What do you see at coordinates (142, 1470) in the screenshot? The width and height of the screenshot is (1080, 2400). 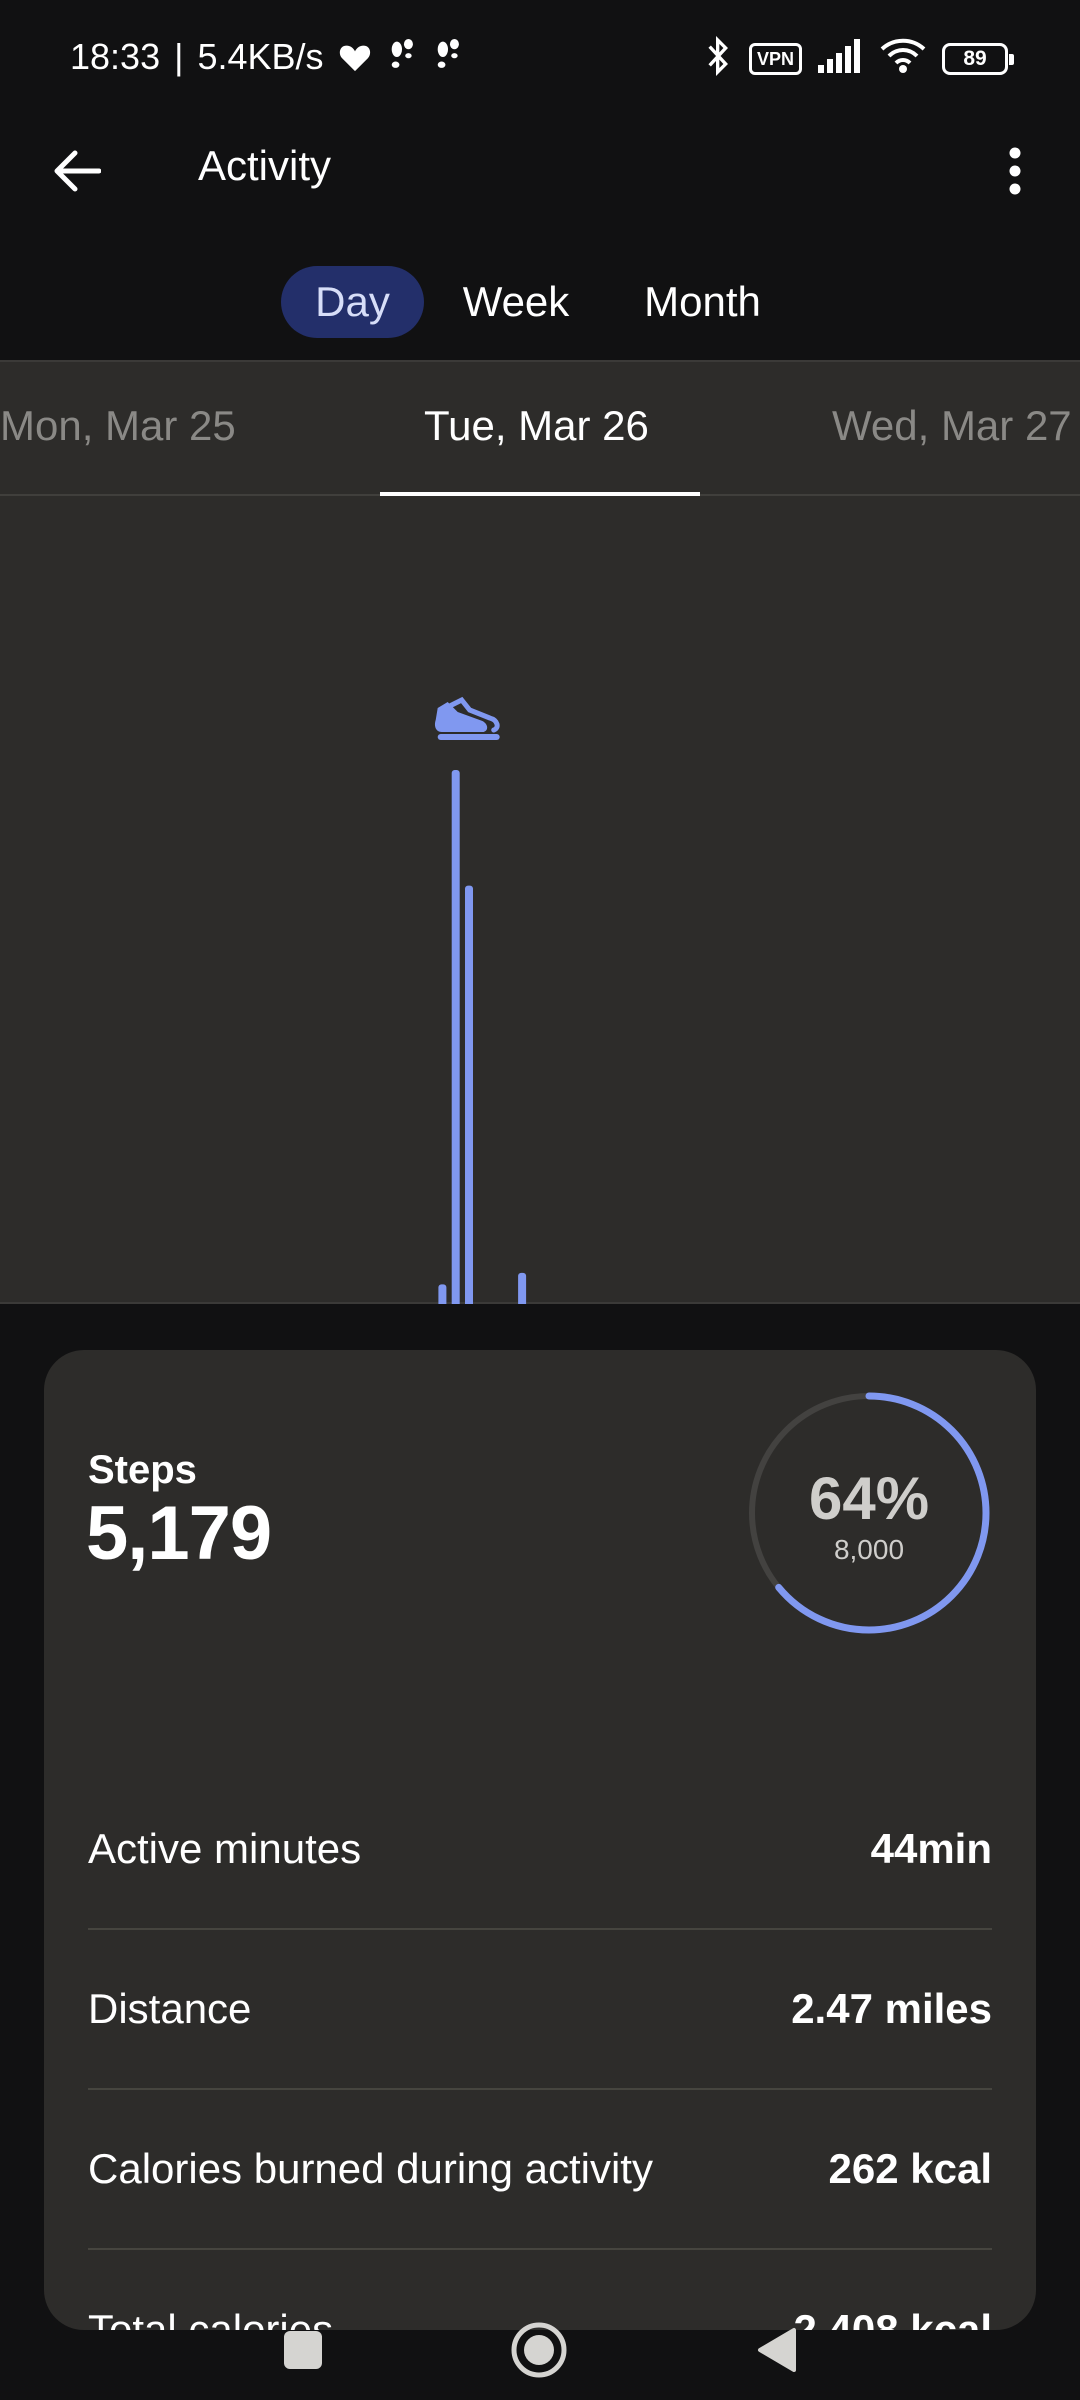 I see `steps-label: Steps` at bounding box center [142, 1470].